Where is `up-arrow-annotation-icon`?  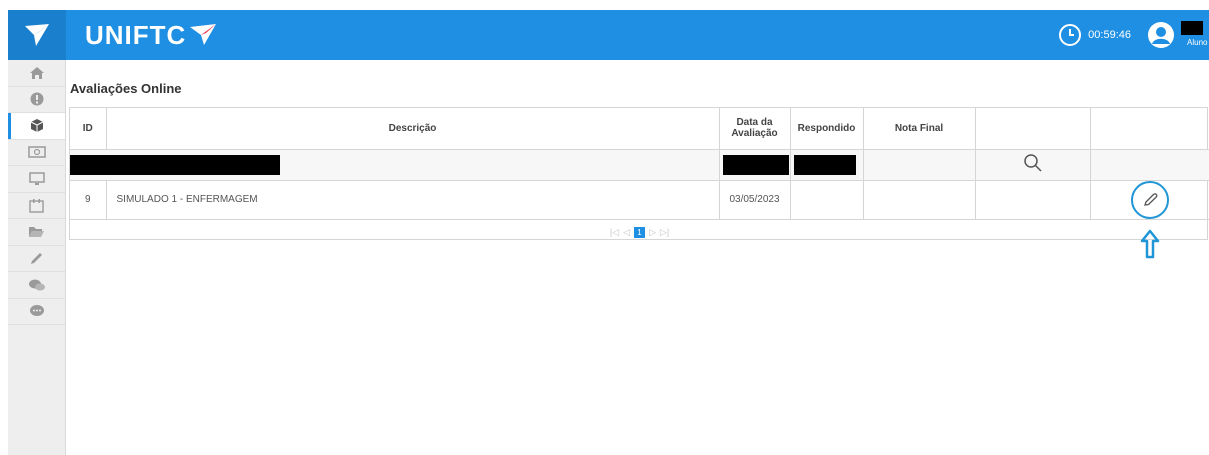 up-arrow-annotation-icon is located at coordinates (1150, 244).